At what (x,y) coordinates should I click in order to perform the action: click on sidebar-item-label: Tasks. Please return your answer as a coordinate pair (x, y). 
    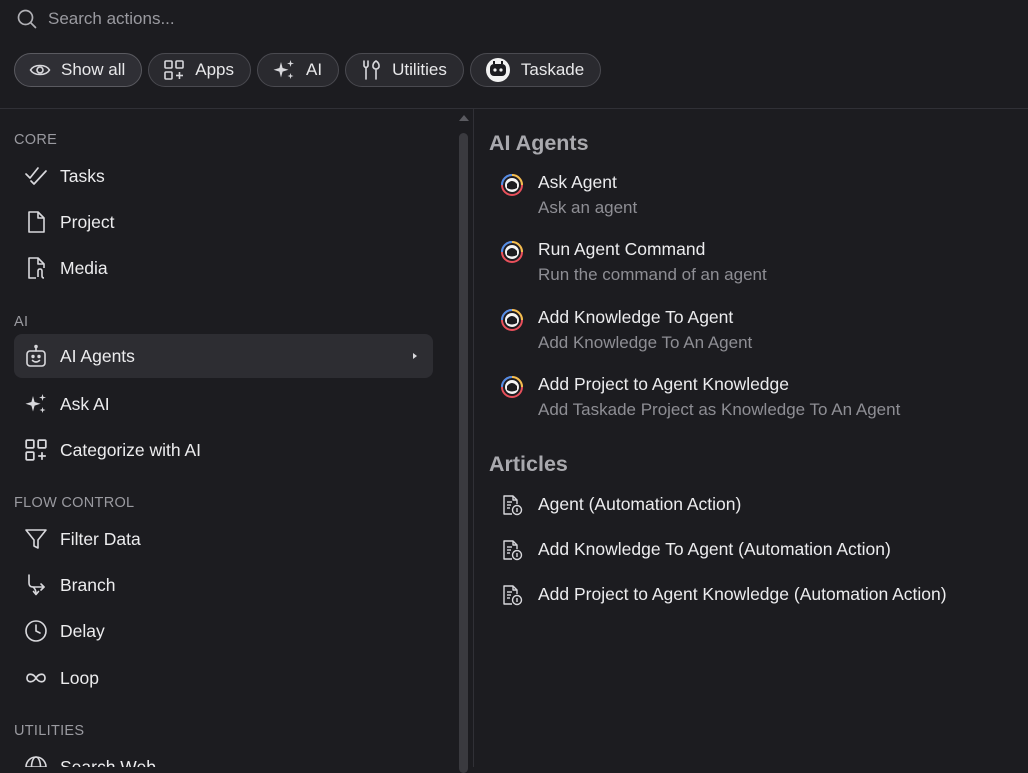
    Looking at the image, I should click on (82, 175).